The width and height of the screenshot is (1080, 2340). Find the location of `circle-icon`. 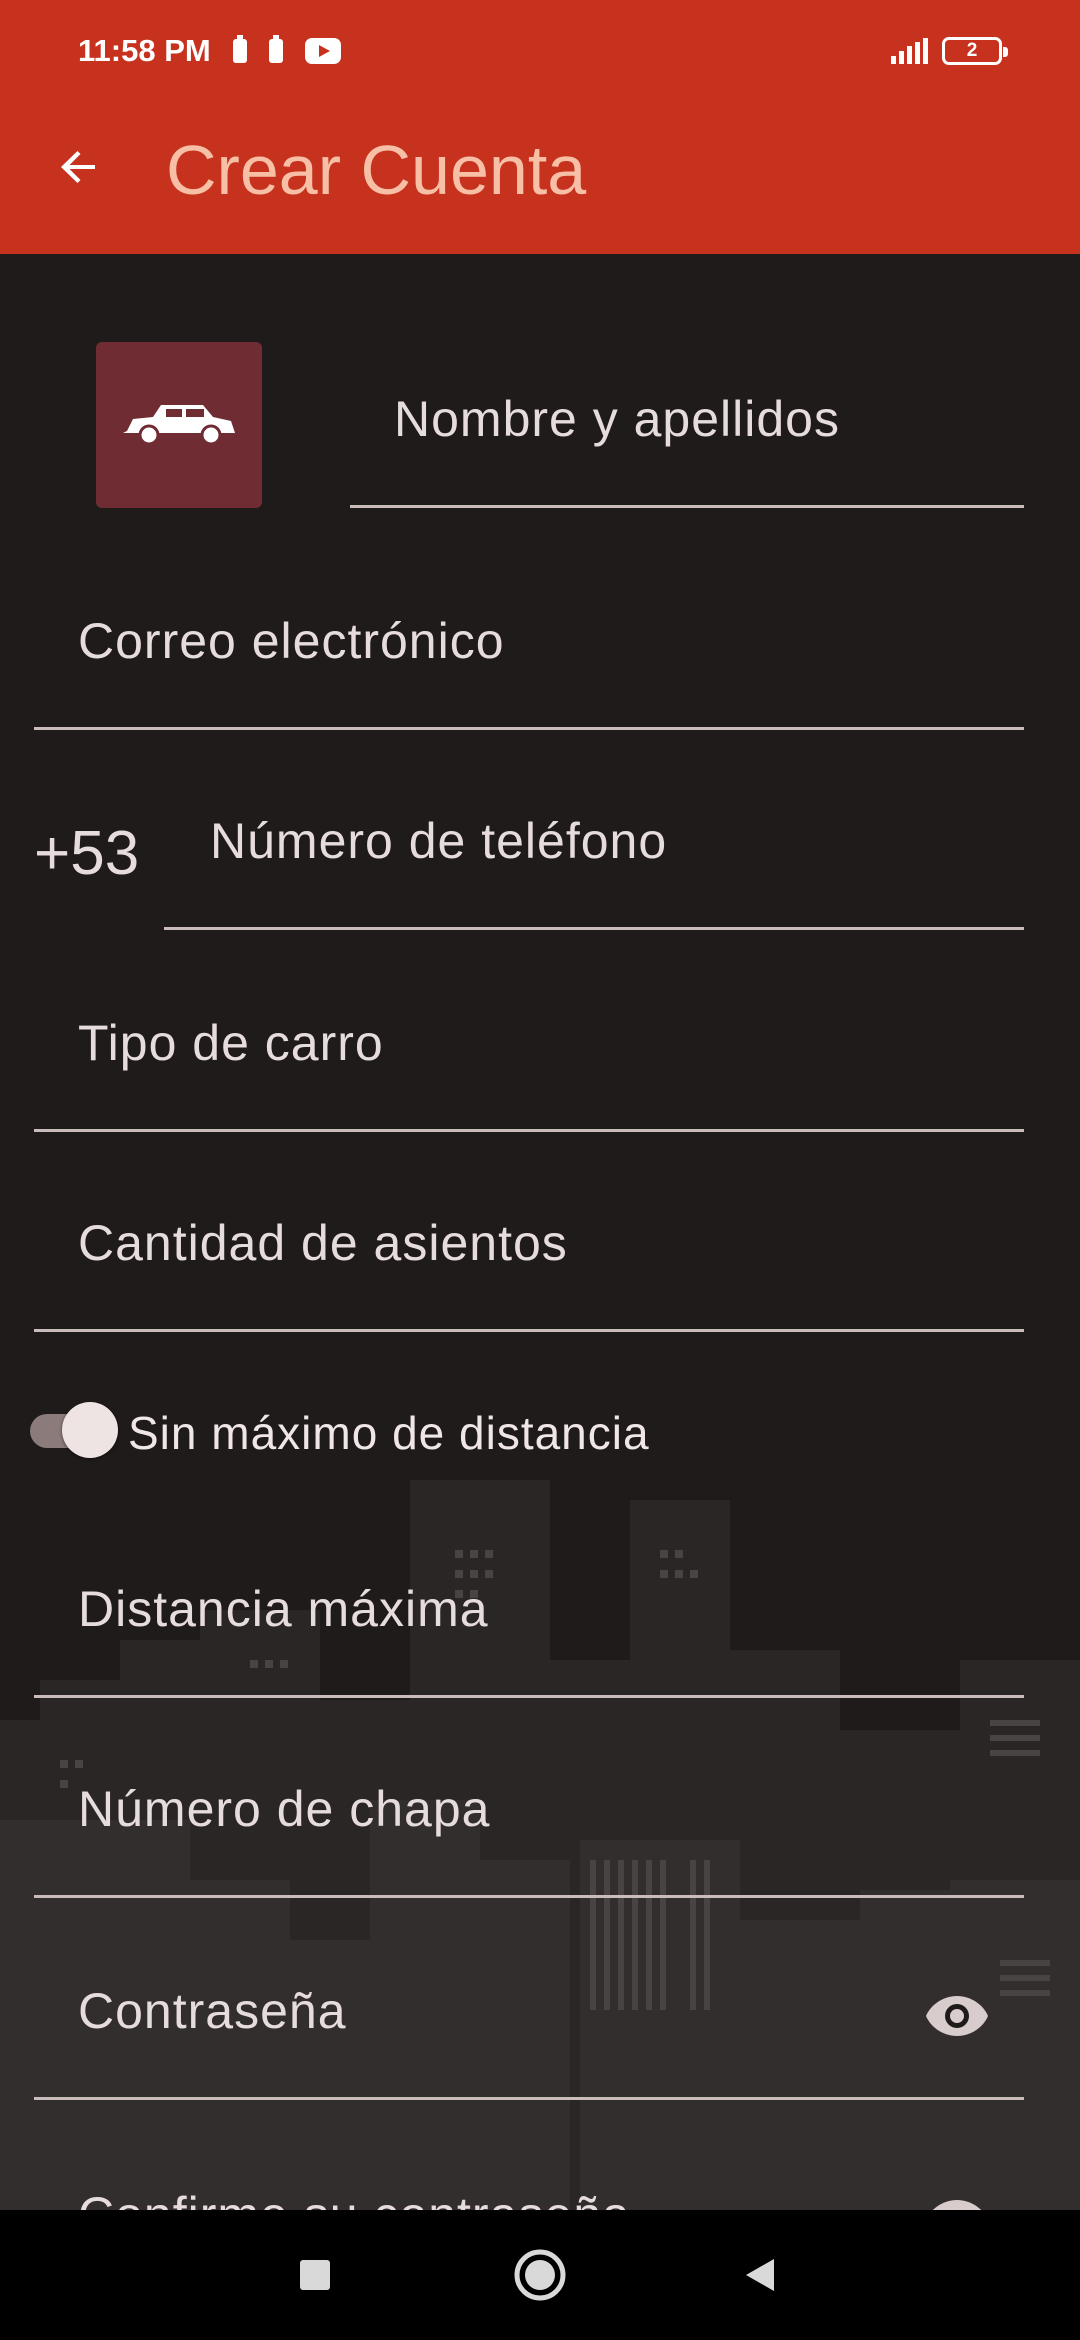

circle-icon is located at coordinates (540, 2275).